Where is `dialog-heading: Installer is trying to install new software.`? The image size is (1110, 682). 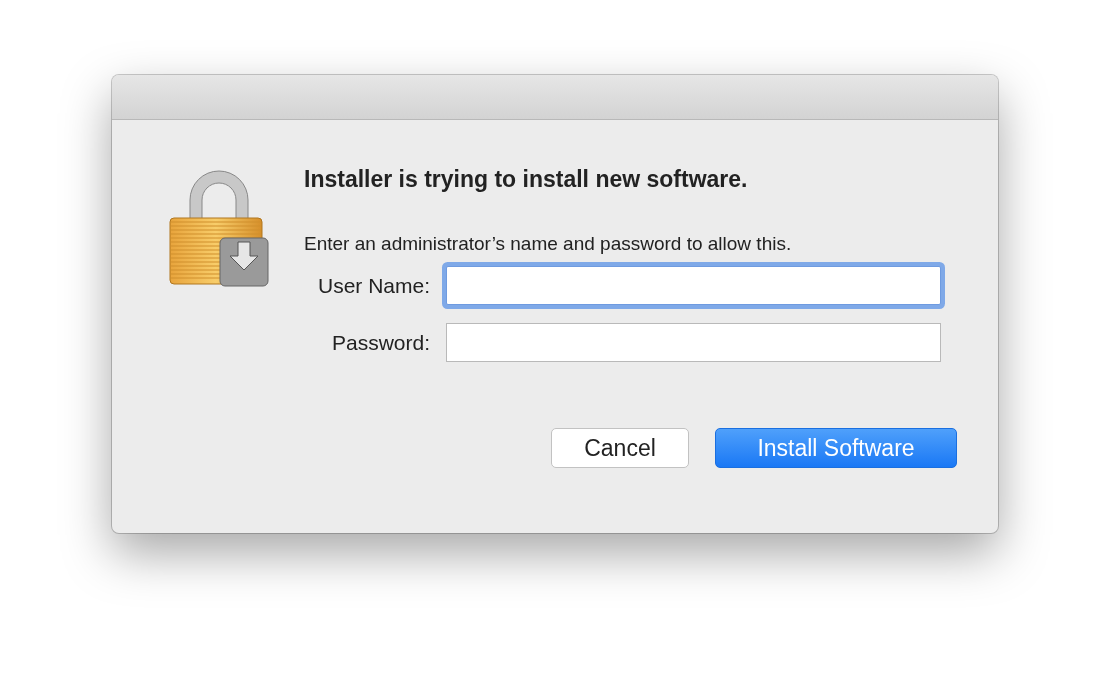 dialog-heading: Installer is trying to install new software. is located at coordinates (526, 179).